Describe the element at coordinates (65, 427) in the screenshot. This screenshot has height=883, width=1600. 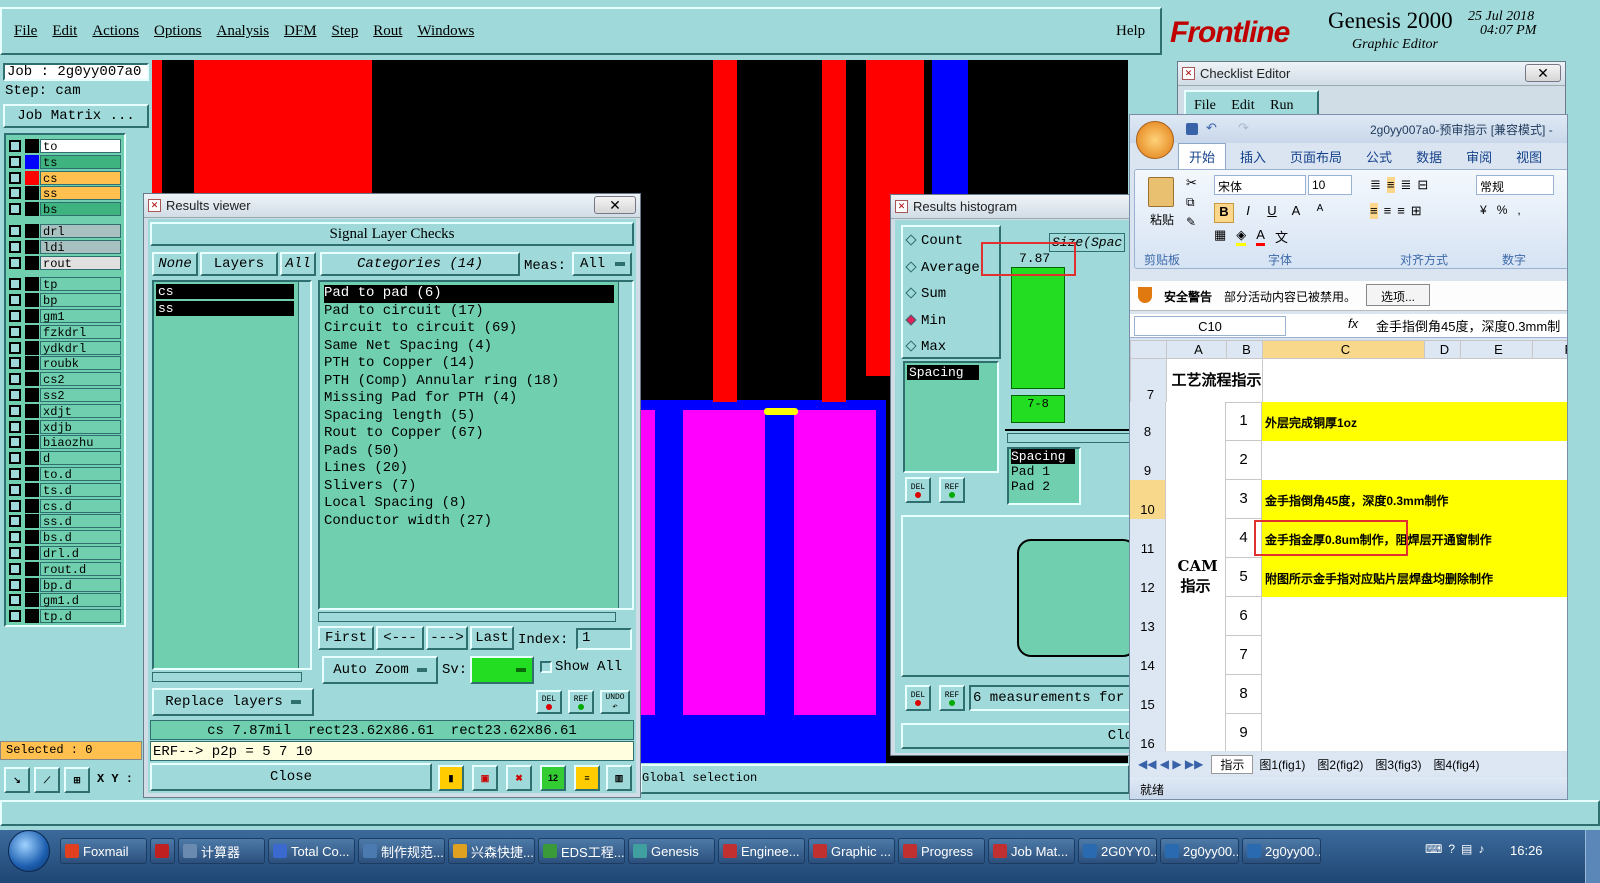
I see `layer-row-xdjb: xdjb` at that location.